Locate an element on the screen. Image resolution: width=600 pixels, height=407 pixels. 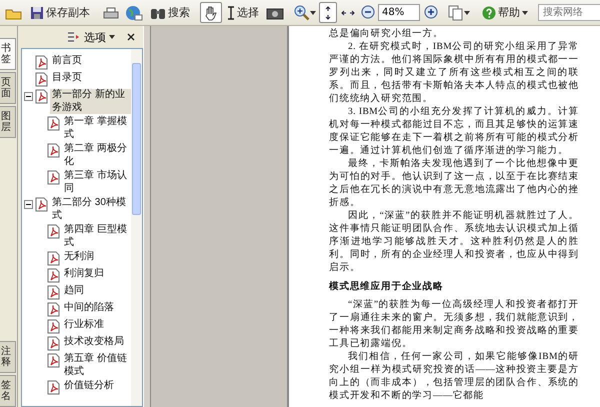
bookmark-item: 第三章 市场认同 is located at coordinates (96, 182).